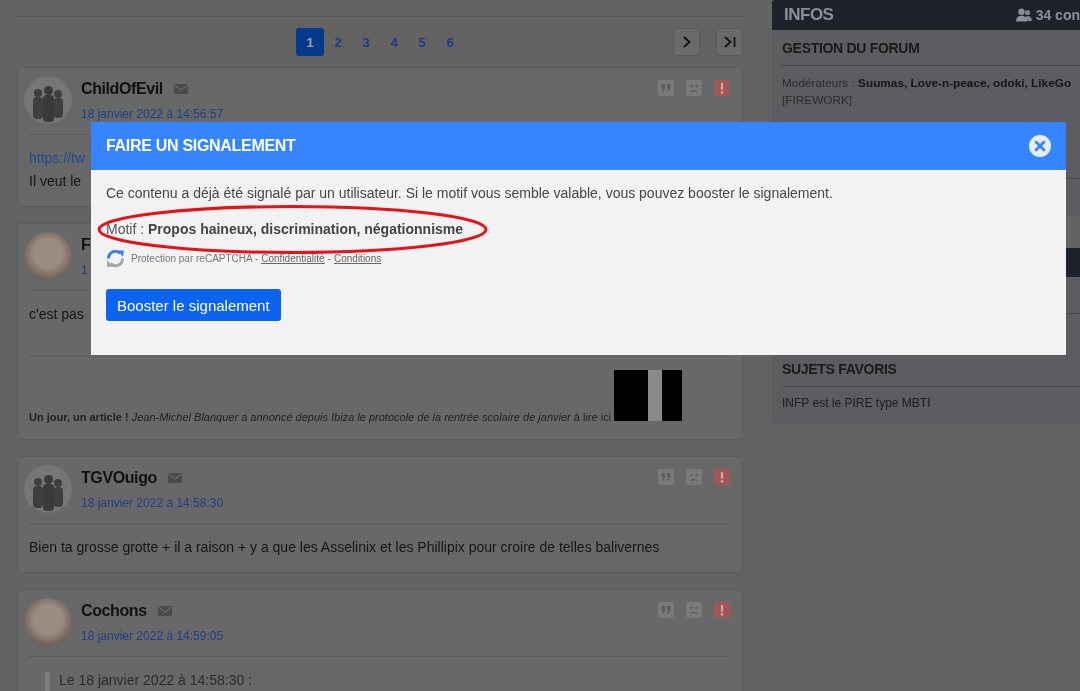 This screenshot has height=691, width=1080. Describe the element at coordinates (310, 42) in the screenshot. I see `page-link: 1` at that location.